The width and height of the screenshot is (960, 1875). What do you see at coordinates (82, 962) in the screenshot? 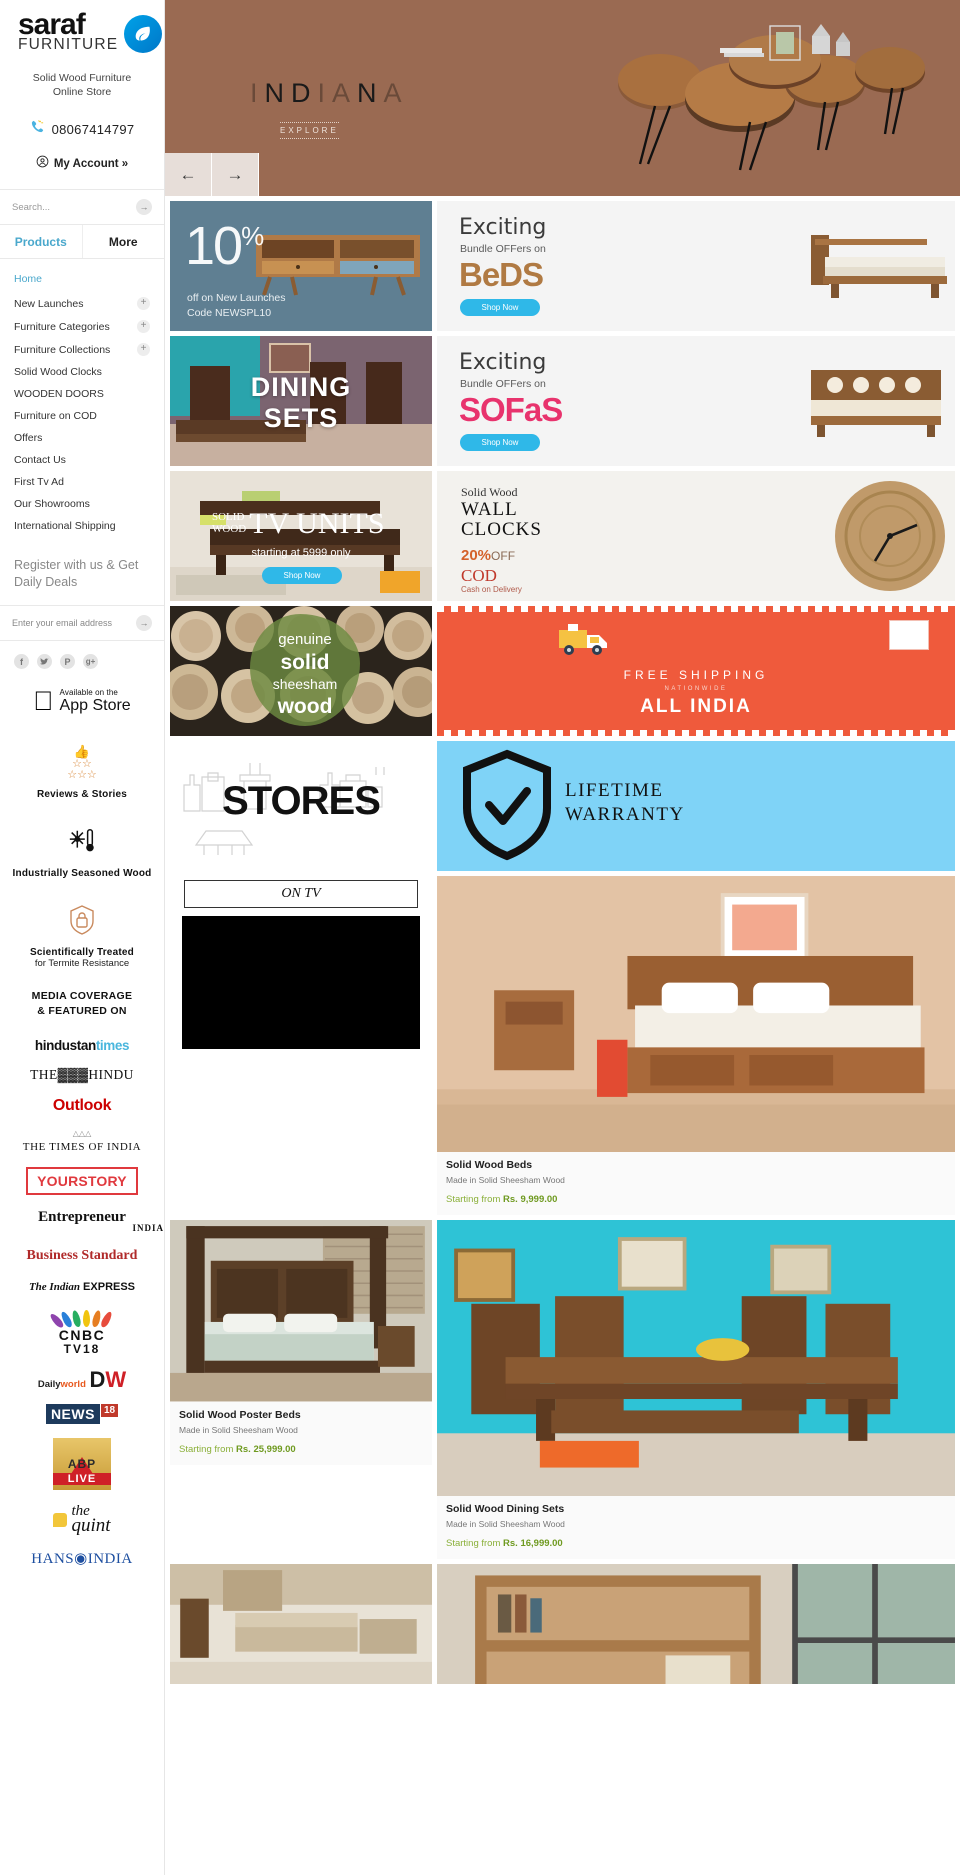
I see `feature-subtitle: for Termite Resistance` at bounding box center [82, 962].